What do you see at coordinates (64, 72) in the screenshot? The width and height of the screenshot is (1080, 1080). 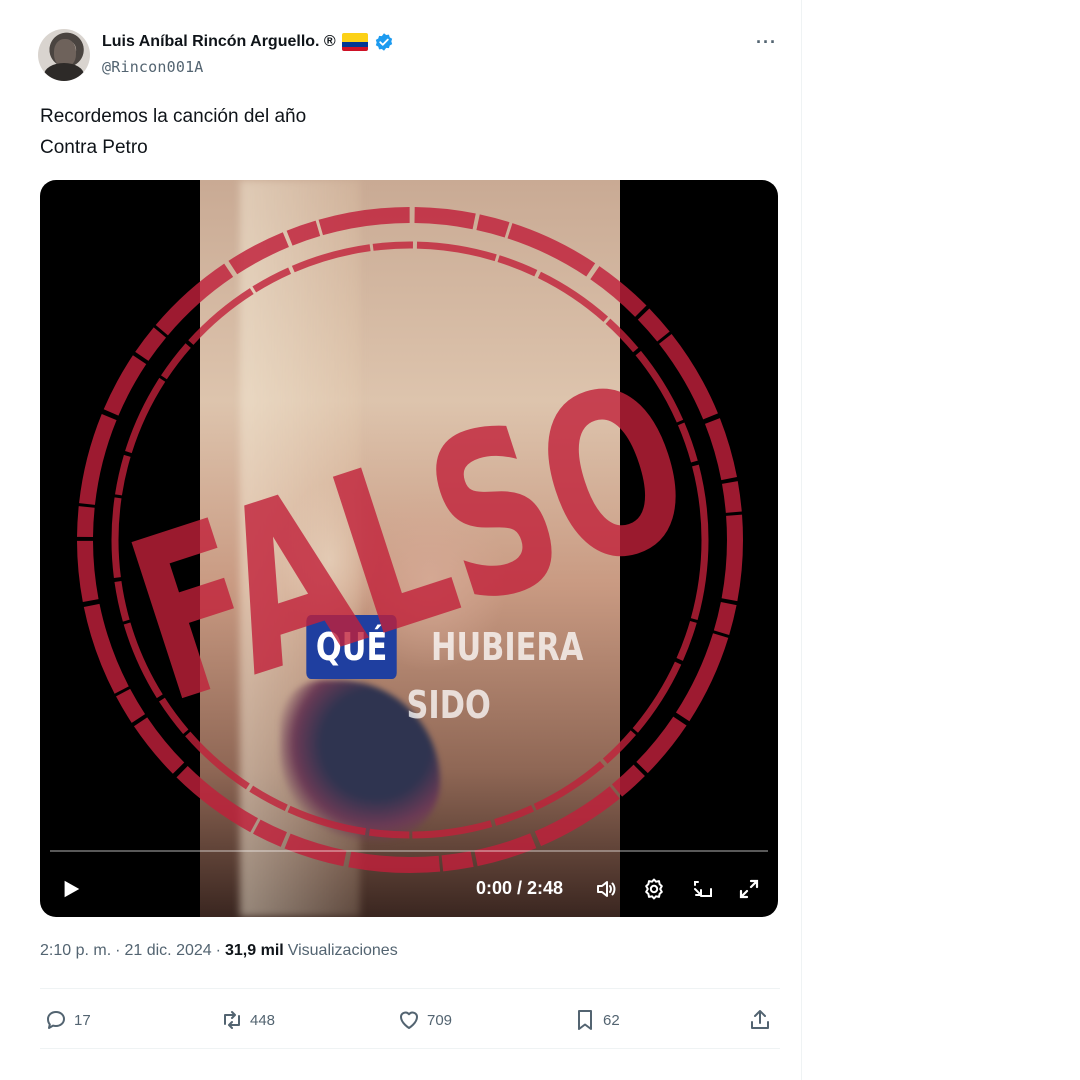 I see `avatar-body` at bounding box center [64, 72].